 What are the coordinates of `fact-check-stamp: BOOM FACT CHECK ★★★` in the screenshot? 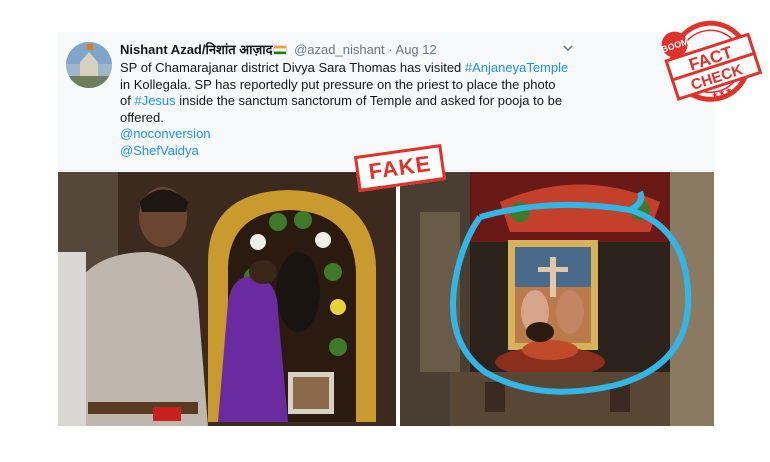 It's located at (708, 60).